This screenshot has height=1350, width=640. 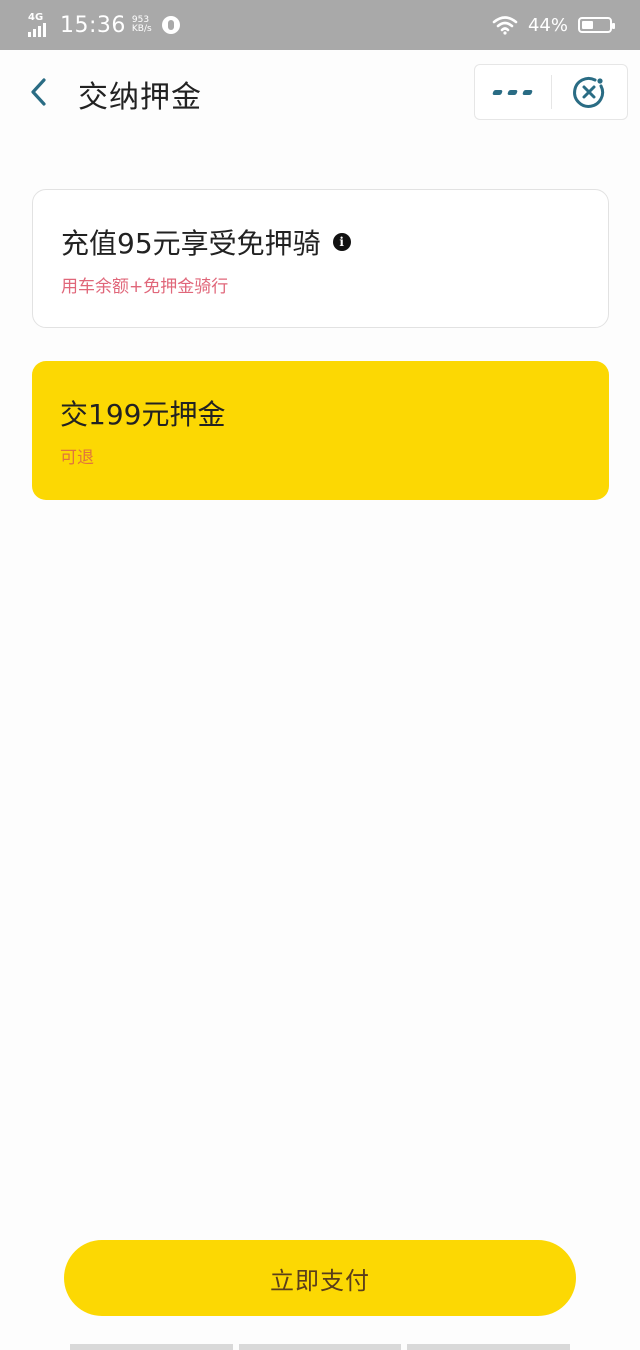 I want to click on option-subtitle: 可退, so click(x=77, y=458).